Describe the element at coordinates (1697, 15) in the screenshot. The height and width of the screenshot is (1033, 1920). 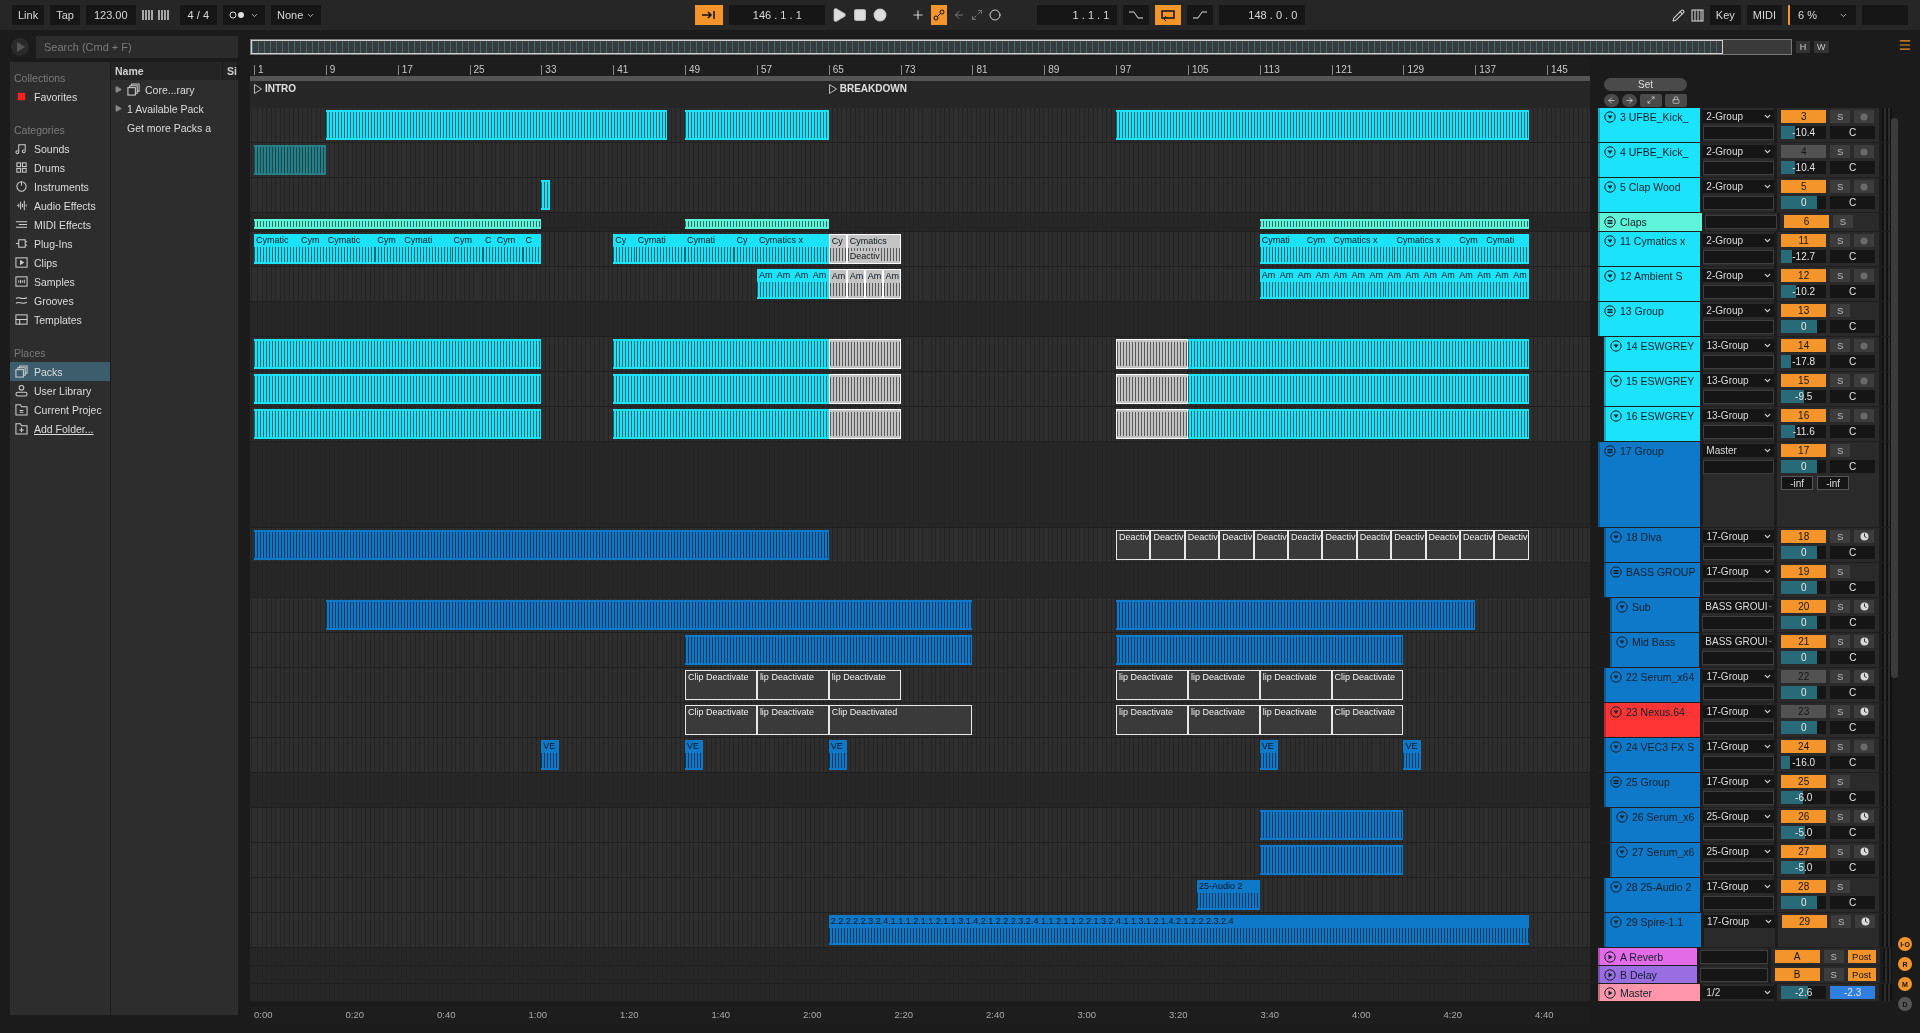
I see `keyboard-button` at that location.